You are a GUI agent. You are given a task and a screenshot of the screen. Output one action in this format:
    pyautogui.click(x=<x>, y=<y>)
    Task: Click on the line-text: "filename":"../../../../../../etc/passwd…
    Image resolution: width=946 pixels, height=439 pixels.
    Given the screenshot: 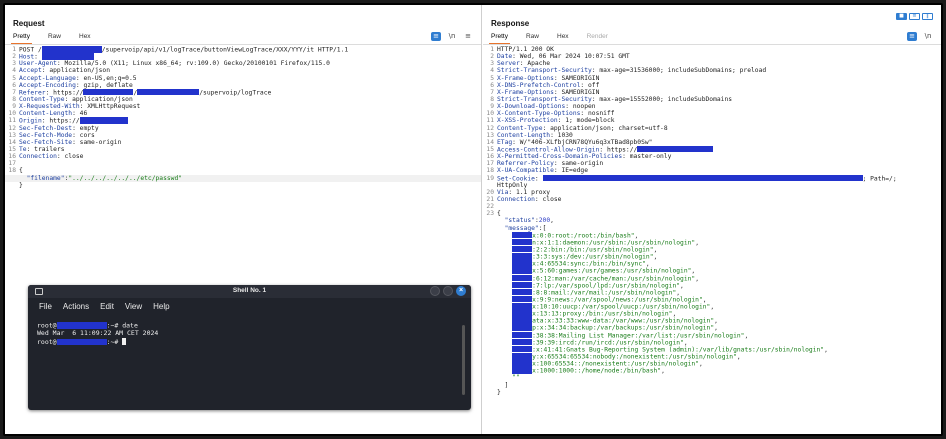 What is the action you would take?
    pyautogui.click(x=100, y=178)
    